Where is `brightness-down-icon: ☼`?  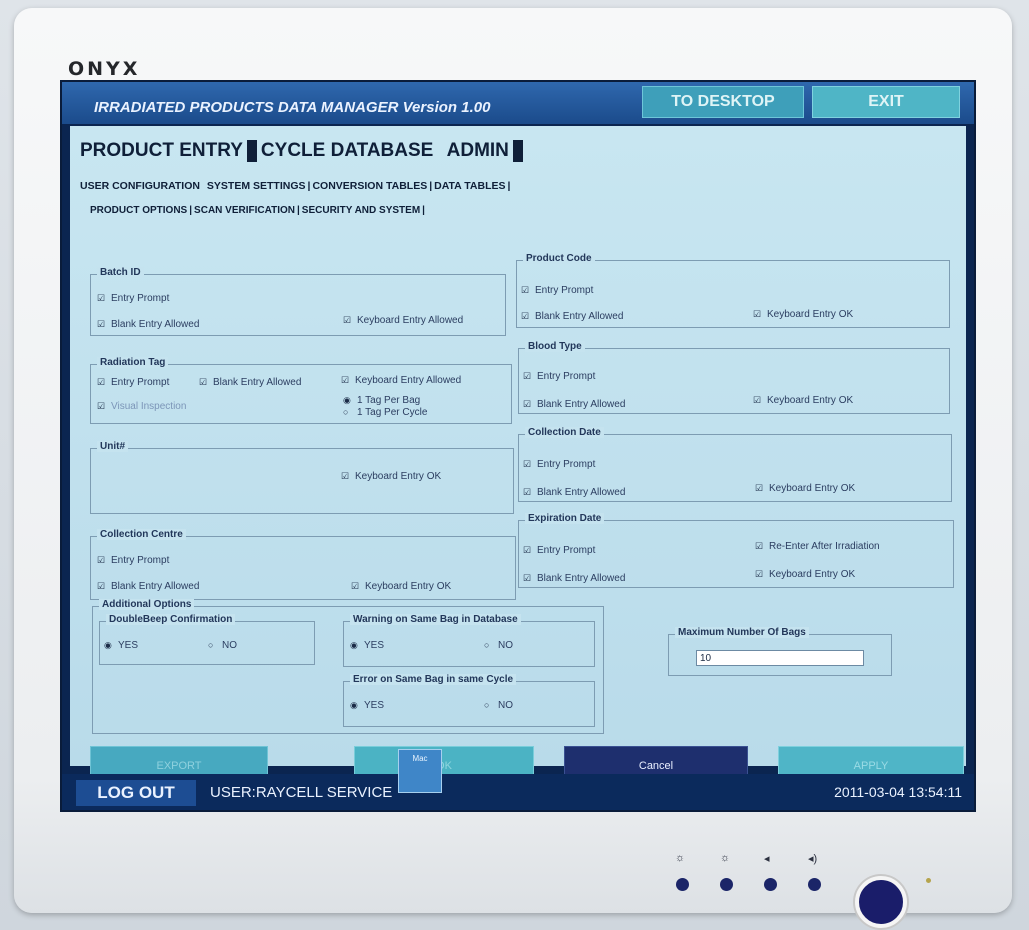 brightness-down-icon: ☼ is located at coordinates (725, 858).